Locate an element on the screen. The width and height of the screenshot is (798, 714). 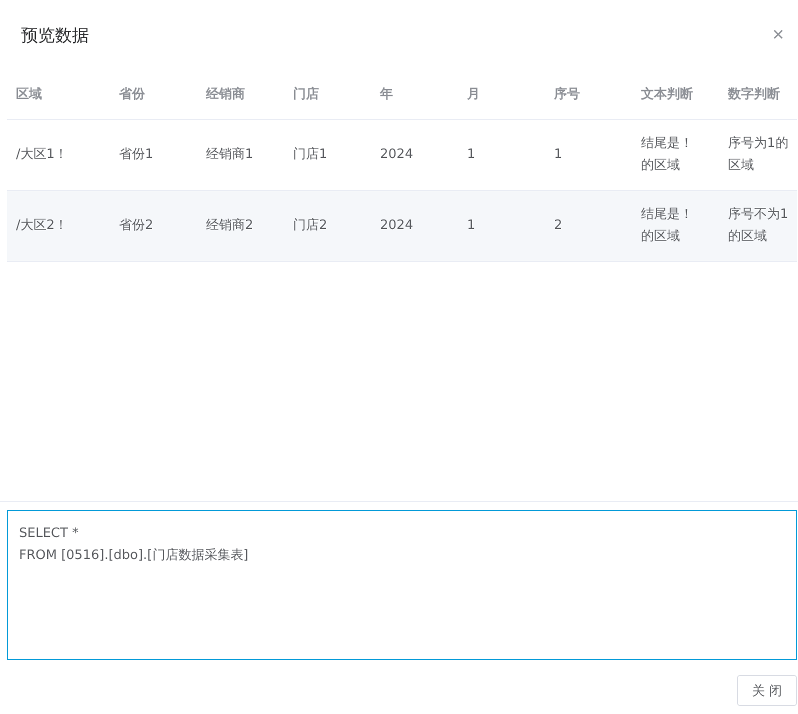
column-header: 区域 is located at coordinates (28, 95).